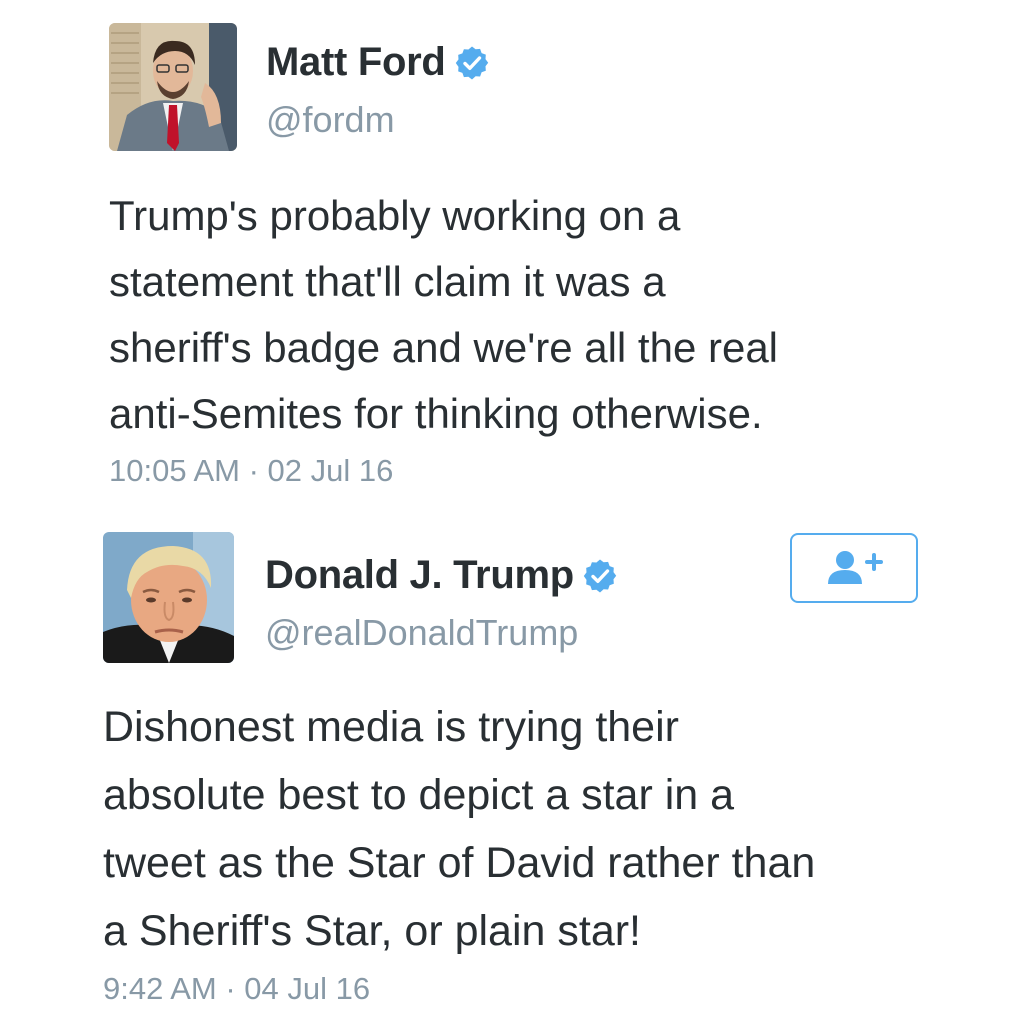 The width and height of the screenshot is (1024, 1024). Describe the element at coordinates (436, 413) in the screenshot. I see `tweet-text-line: anti-Semites for thinking otherwise.` at that location.